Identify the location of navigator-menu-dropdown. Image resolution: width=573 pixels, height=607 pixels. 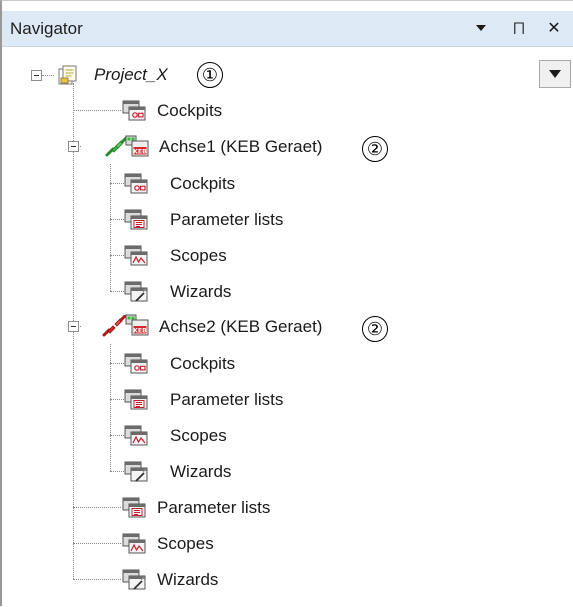
(555, 74).